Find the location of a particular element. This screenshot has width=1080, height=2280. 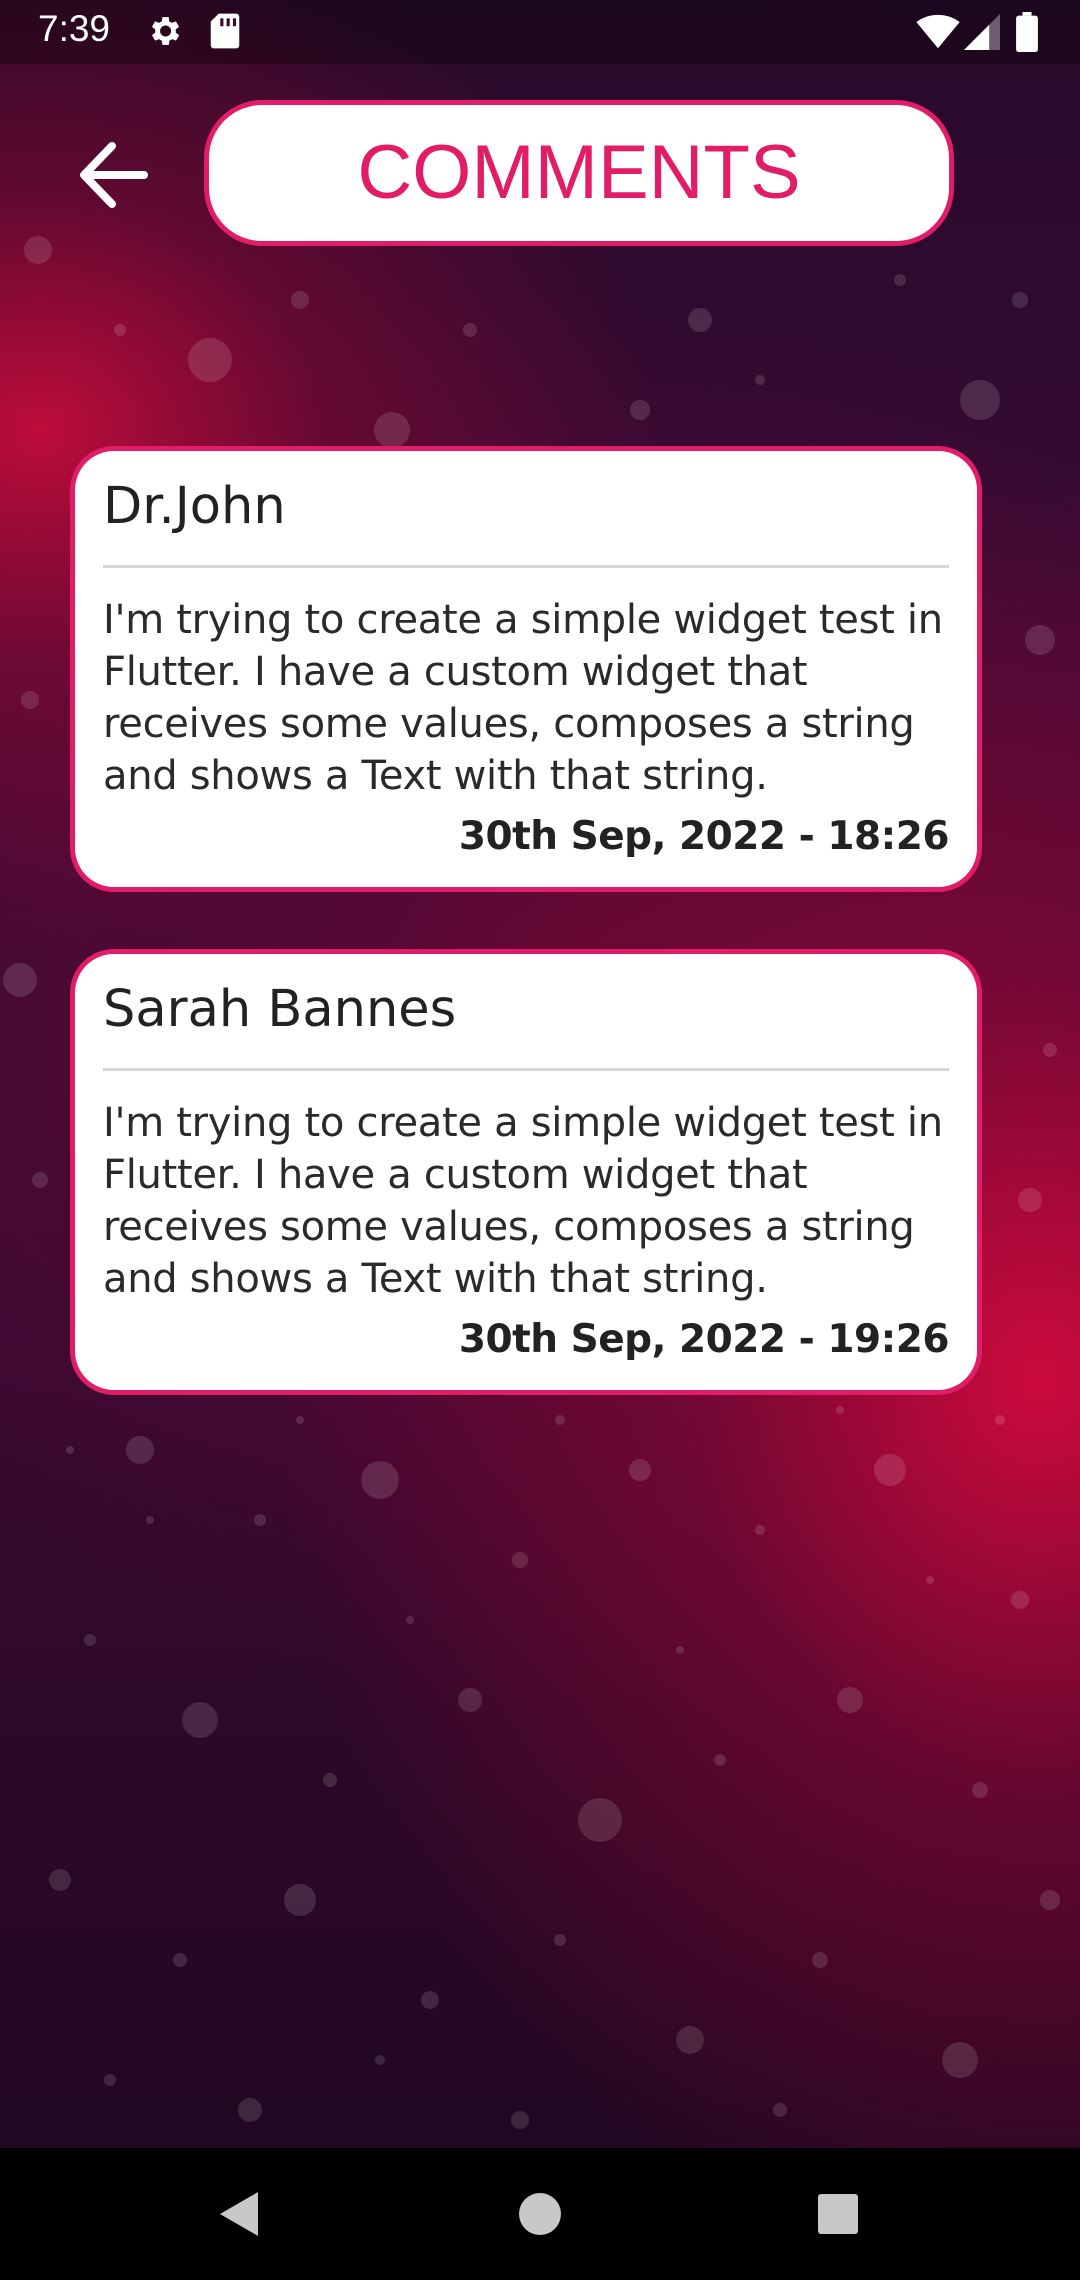

nav-home-button is located at coordinates (540, 2214).